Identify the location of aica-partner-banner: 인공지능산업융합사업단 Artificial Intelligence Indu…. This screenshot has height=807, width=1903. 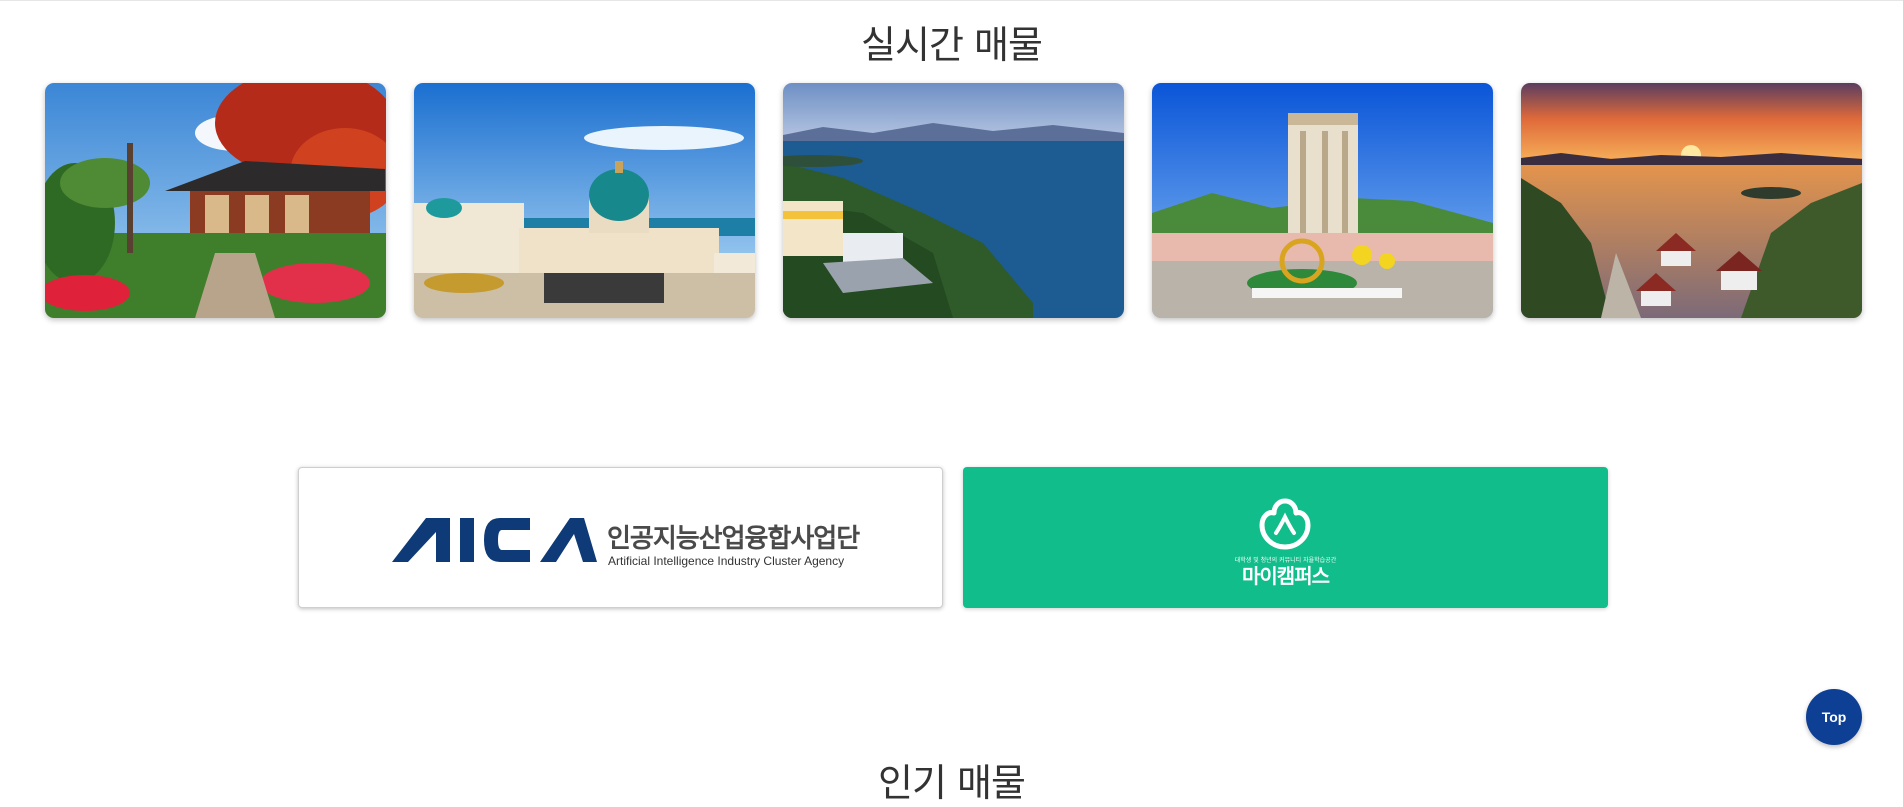
(620, 537).